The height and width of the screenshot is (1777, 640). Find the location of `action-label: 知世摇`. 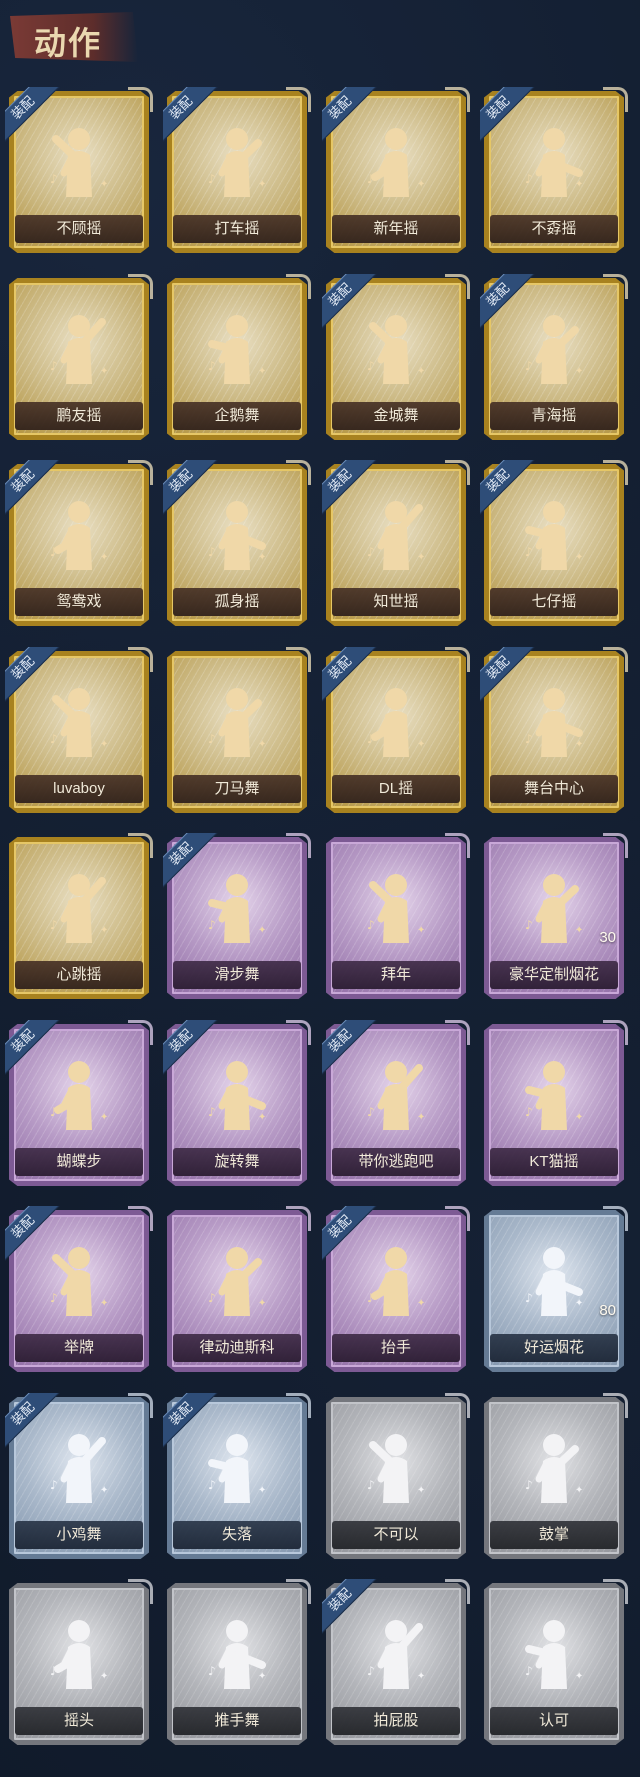

action-label: 知世摇 is located at coordinates (396, 602).